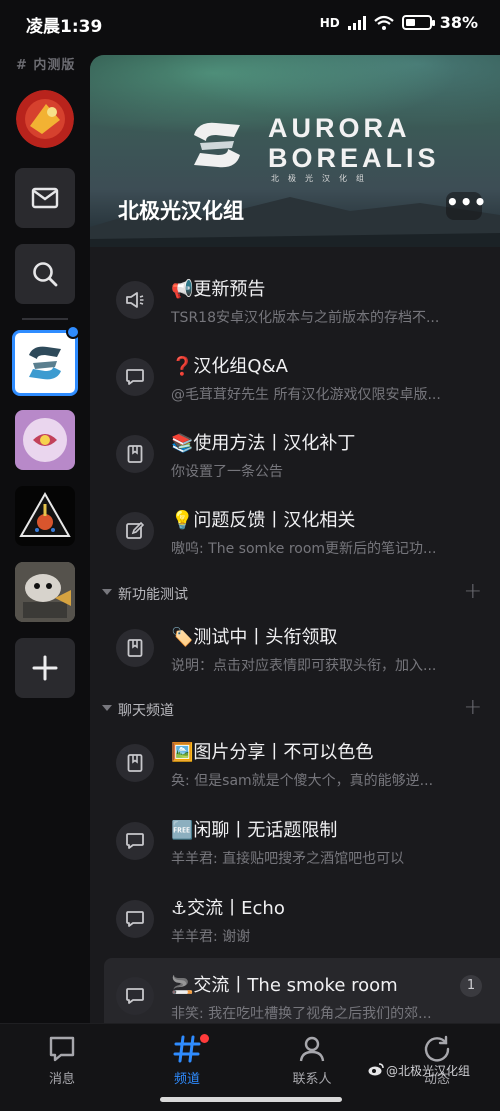 The image size is (500, 1111). What do you see at coordinates (217, 145) in the screenshot?
I see `aurora-logo-mark` at bounding box center [217, 145].